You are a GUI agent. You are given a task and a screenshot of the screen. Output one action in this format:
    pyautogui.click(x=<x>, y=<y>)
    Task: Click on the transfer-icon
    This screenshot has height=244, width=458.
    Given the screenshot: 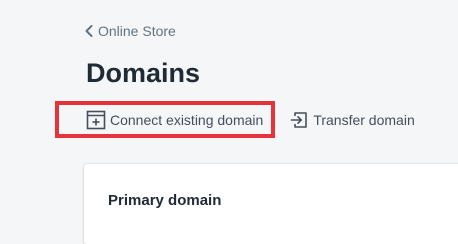 What is the action you would take?
    pyautogui.click(x=299, y=120)
    